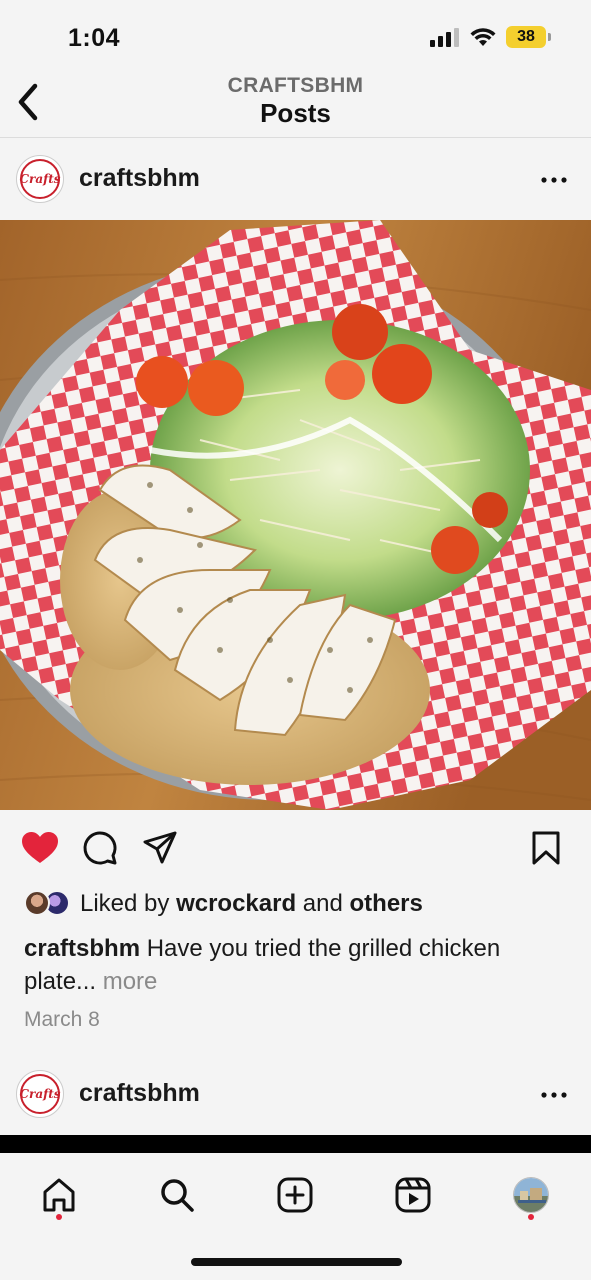 This screenshot has width=591, height=1280. Describe the element at coordinates (236, 903) in the screenshot. I see `liker-username: wcrockard` at that location.